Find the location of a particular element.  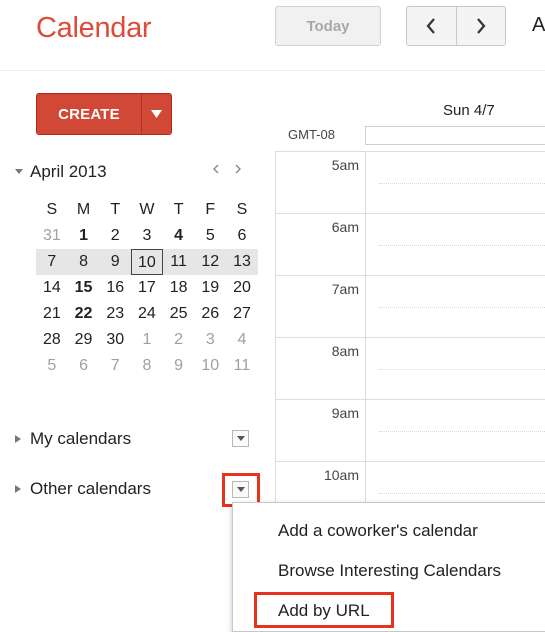

day-cell: 15 is located at coordinates (84, 288).